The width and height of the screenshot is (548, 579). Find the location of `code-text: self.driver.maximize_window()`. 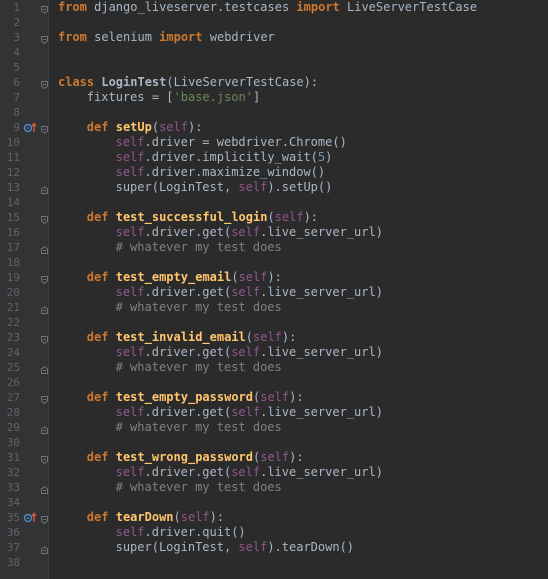

code-text: self.driver.maximize_window() is located at coordinates (221, 172).